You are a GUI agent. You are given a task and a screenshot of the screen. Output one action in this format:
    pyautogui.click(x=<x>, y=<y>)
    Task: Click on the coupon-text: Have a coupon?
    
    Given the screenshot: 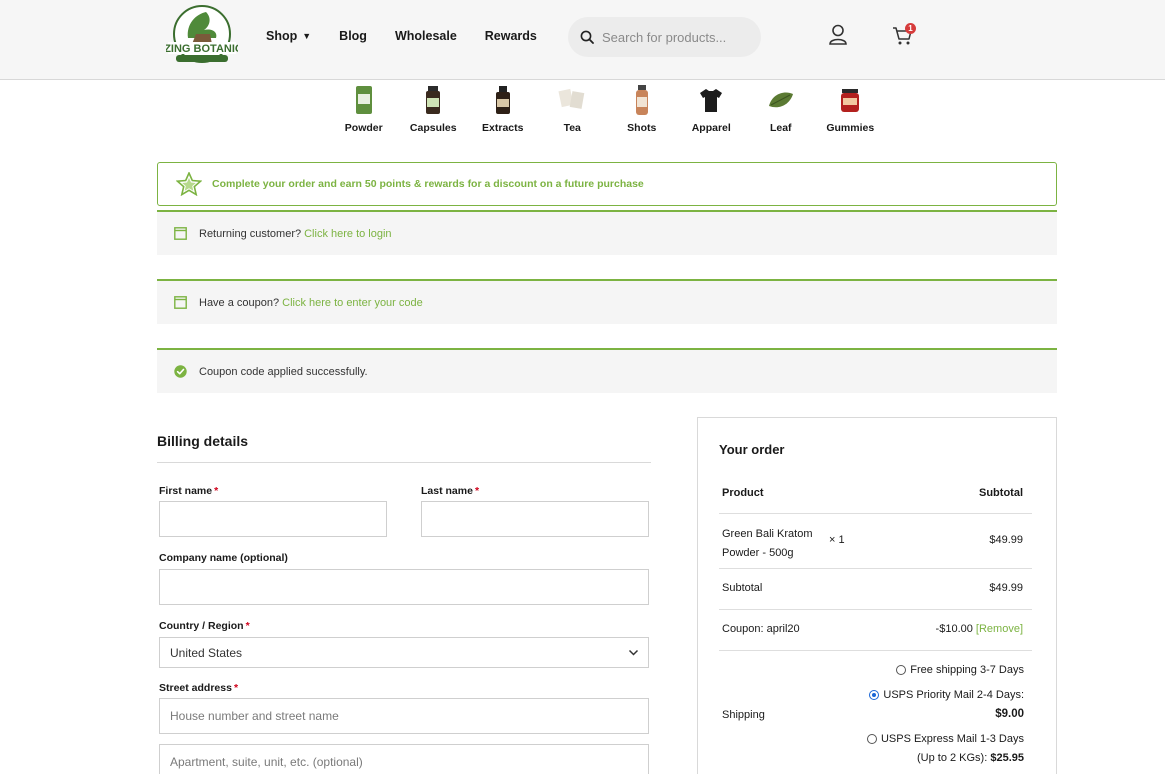 What is the action you would take?
    pyautogui.click(x=239, y=302)
    